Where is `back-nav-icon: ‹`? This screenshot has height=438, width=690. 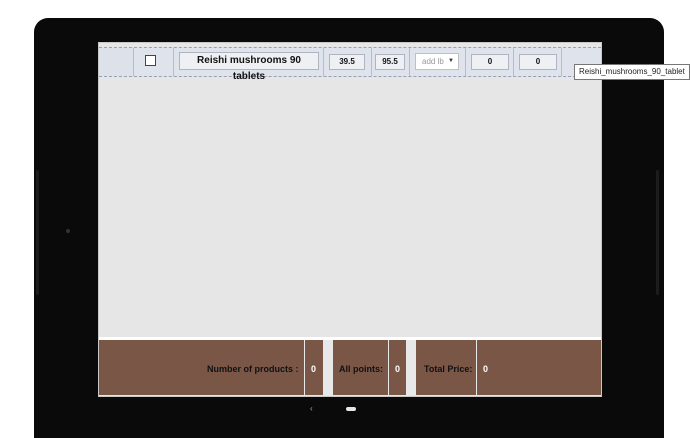
back-nav-icon: ‹ is located at coordinates (311, 408).